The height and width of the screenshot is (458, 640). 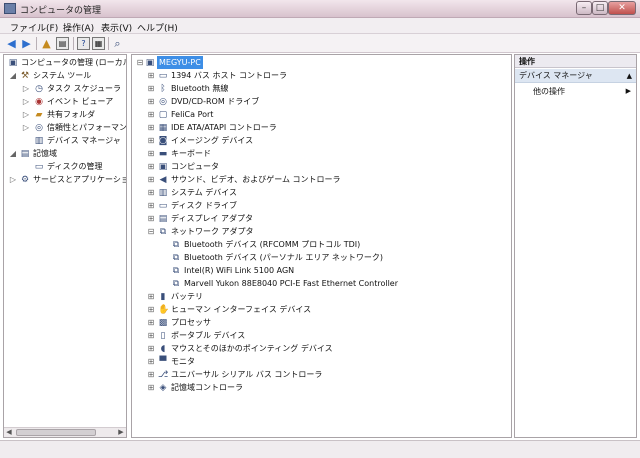 What do you see at coordinates (163, 115) in the screenshot?
I see `felica-icon: ▢` at bounding box center [163, 115].